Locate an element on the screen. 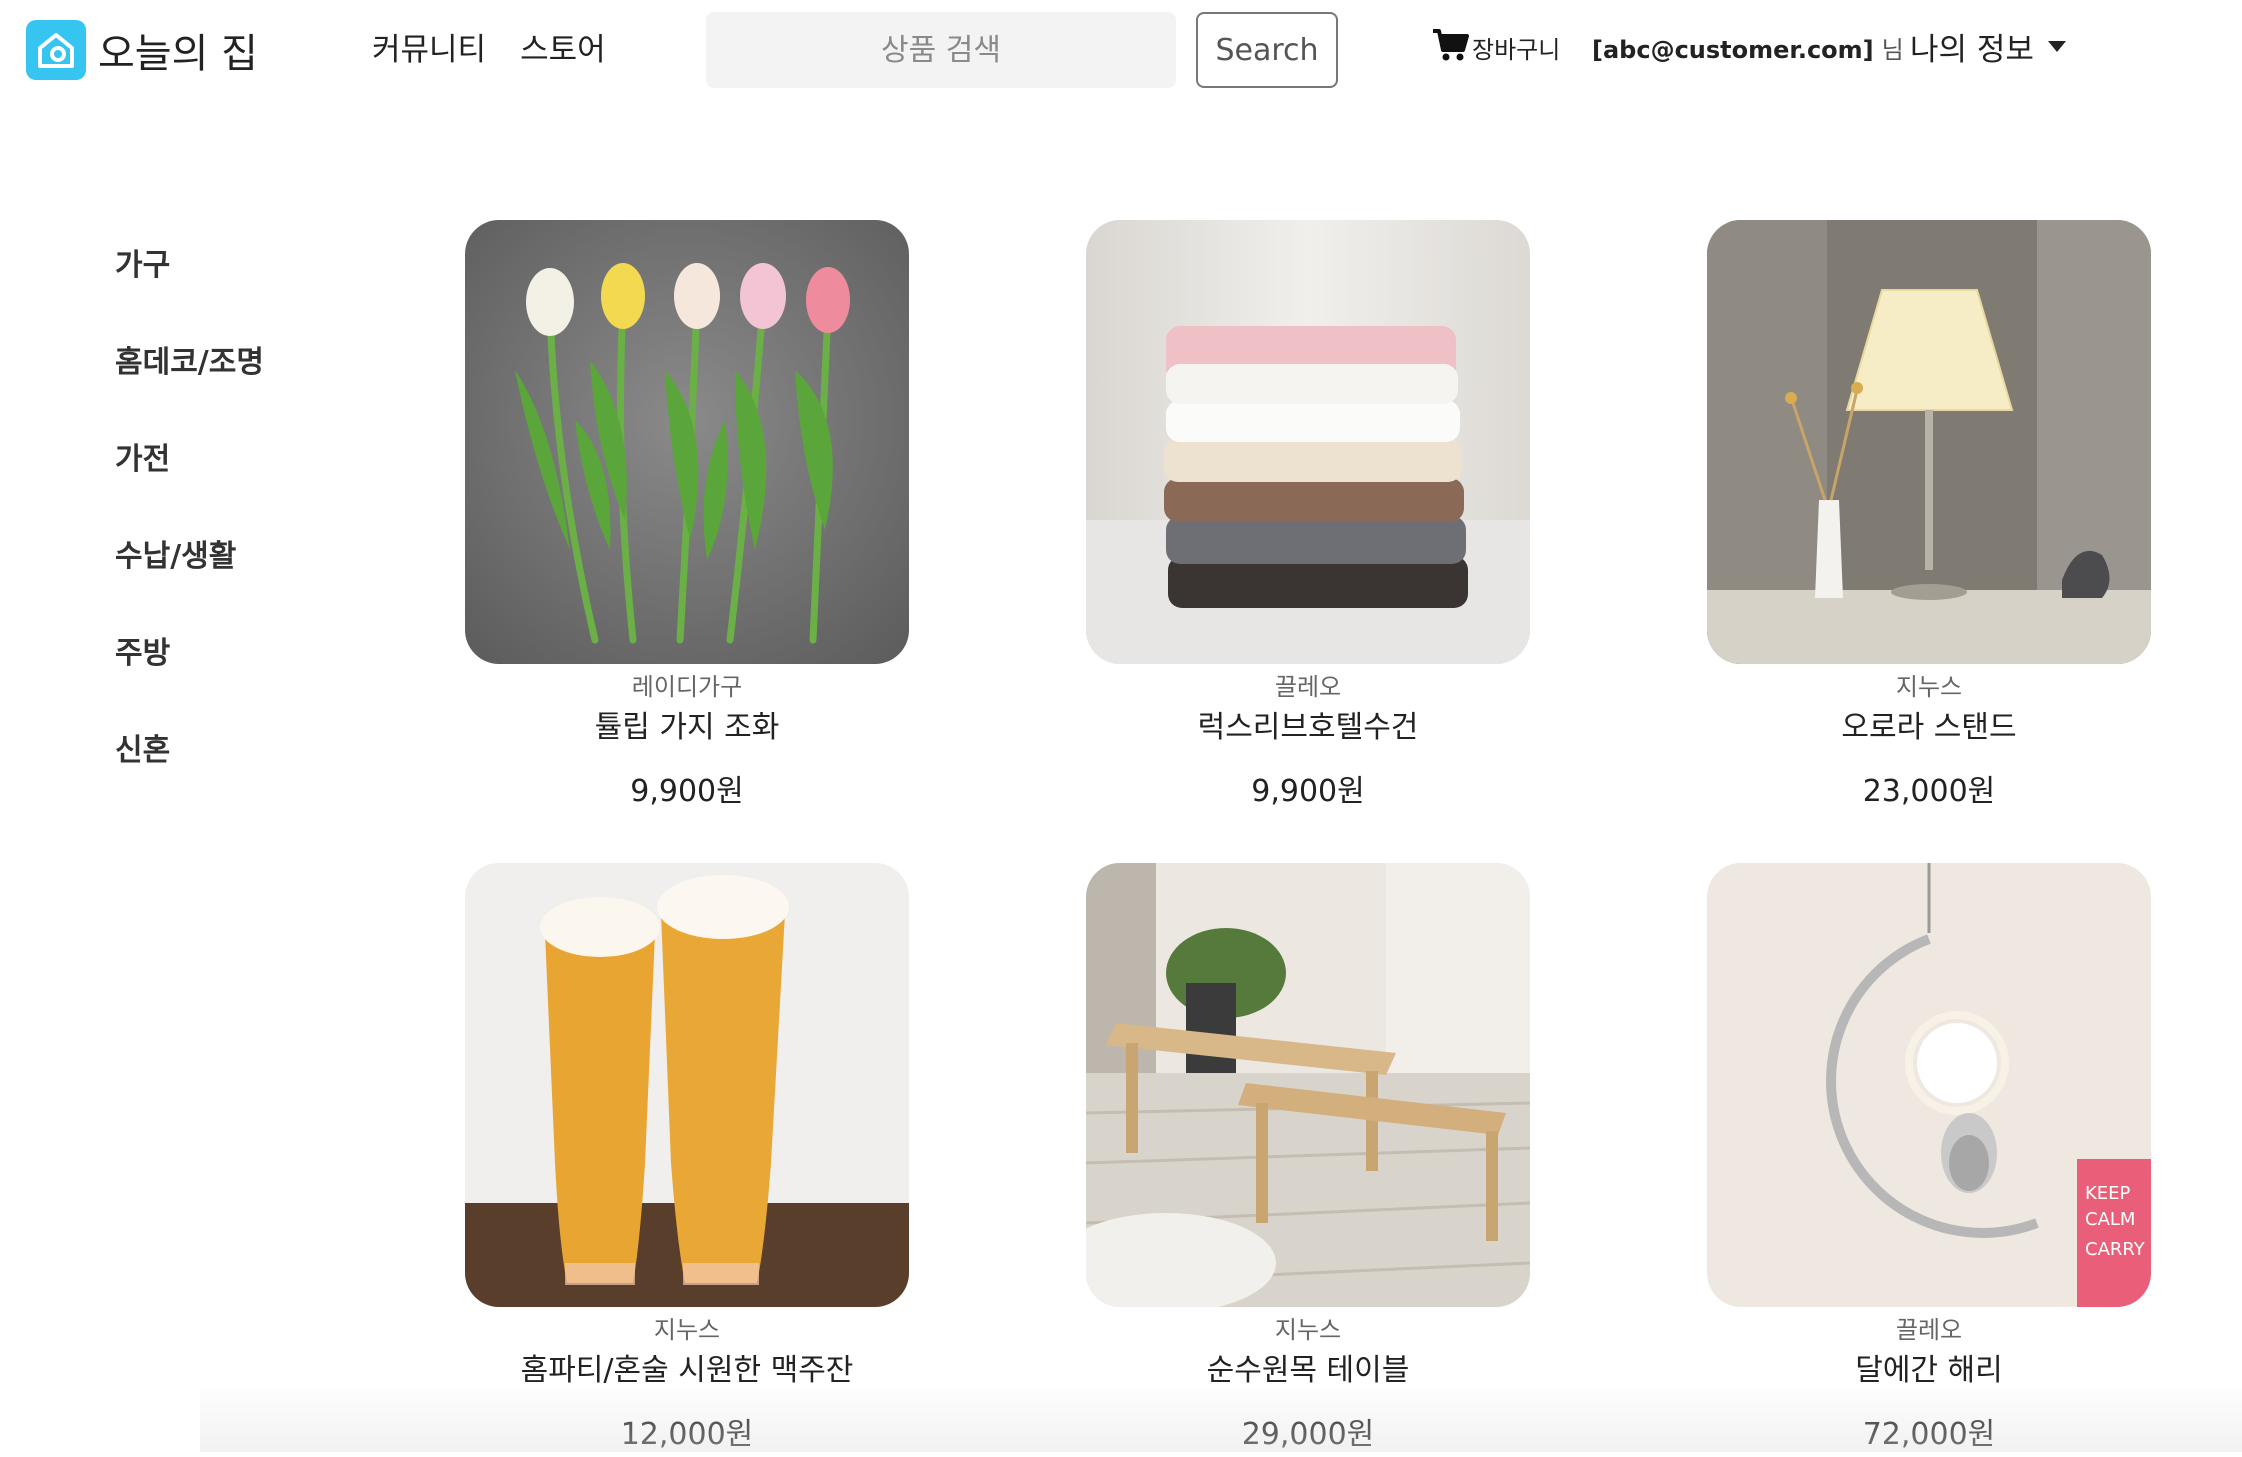  category-sidebar: 가구 홈데코/조명 가전 수납/생활 주방 신혼 is located at coordinates (189, 531).